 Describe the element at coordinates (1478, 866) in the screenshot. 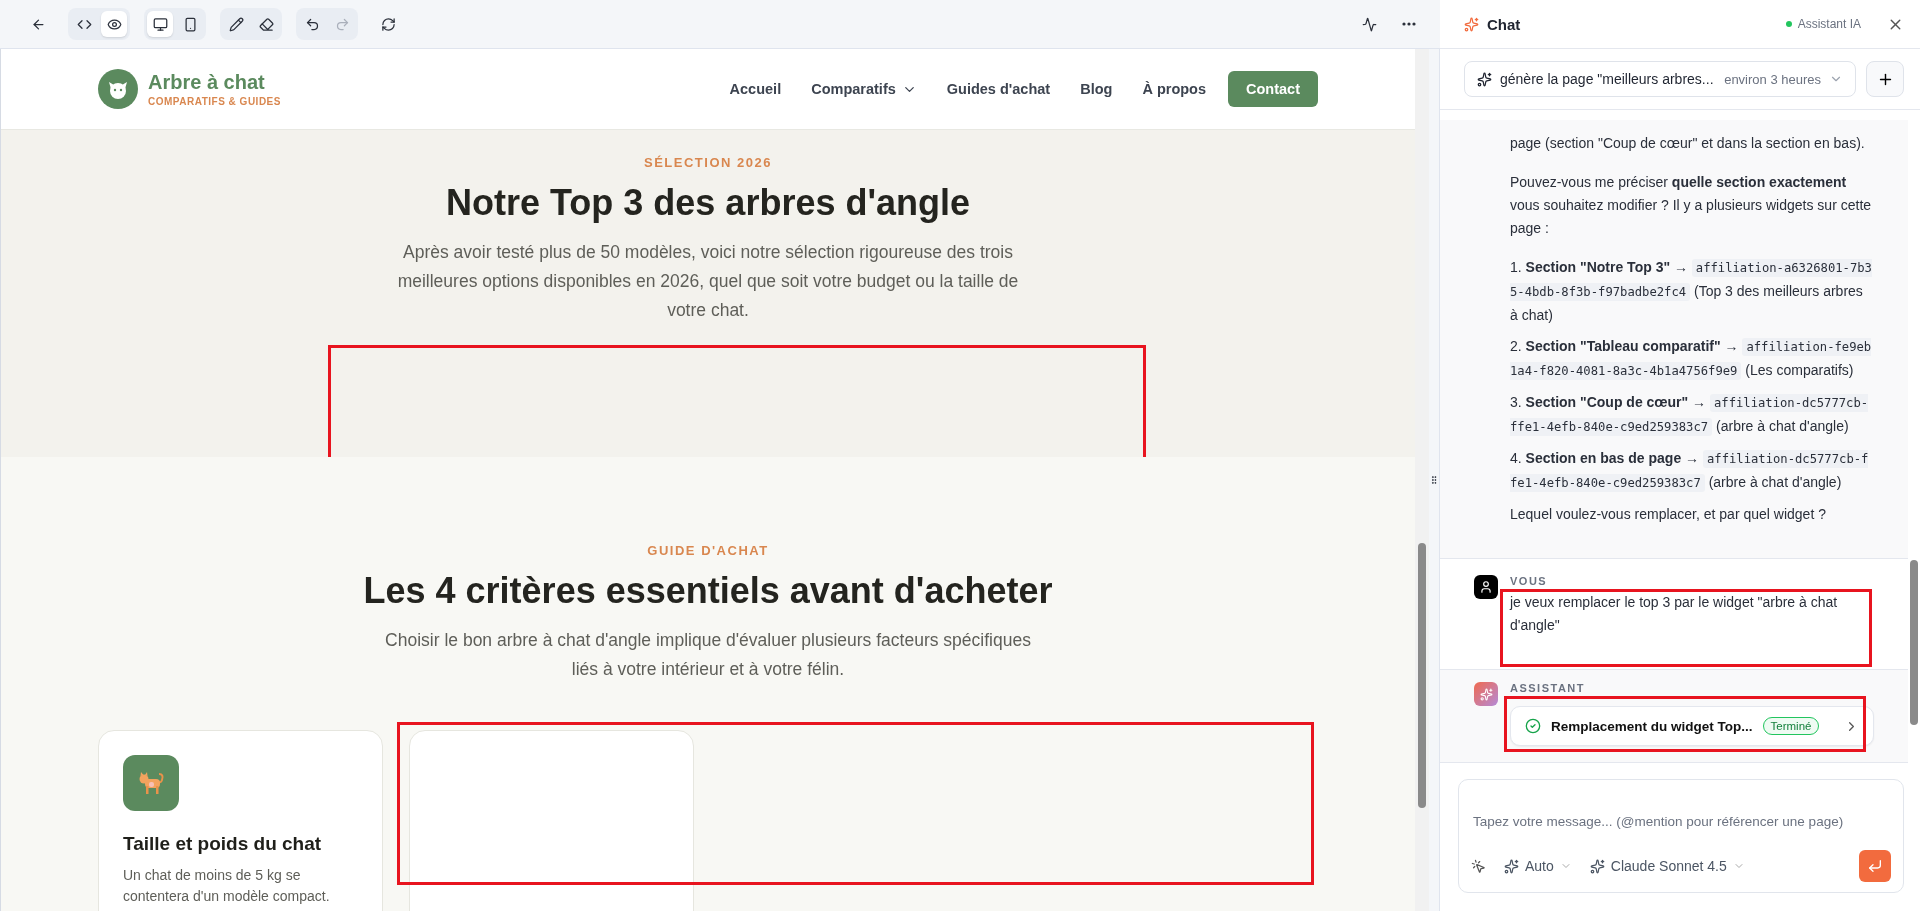

I see `pointer-click-icon` at that location.